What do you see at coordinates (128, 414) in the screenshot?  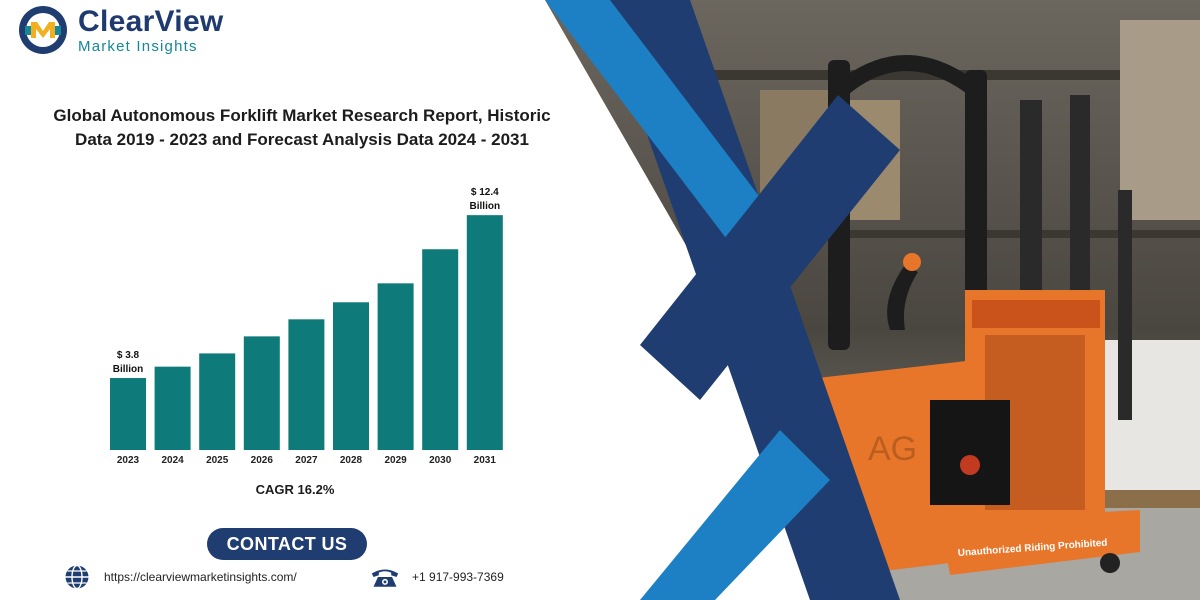 I see `bar-2023` at bounding box center [128, 414].